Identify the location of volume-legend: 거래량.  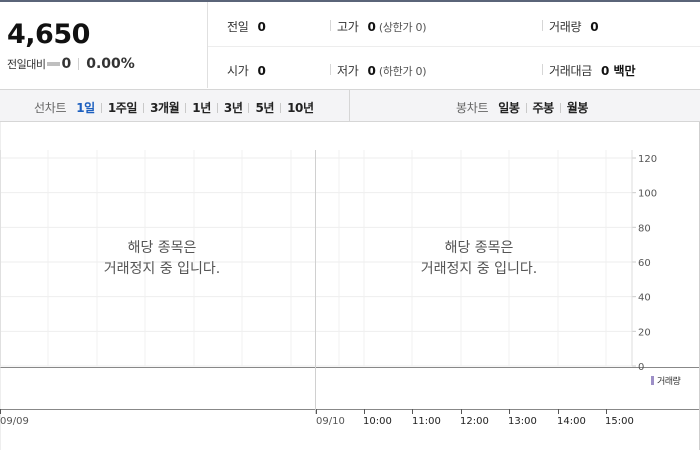
(666, 380).